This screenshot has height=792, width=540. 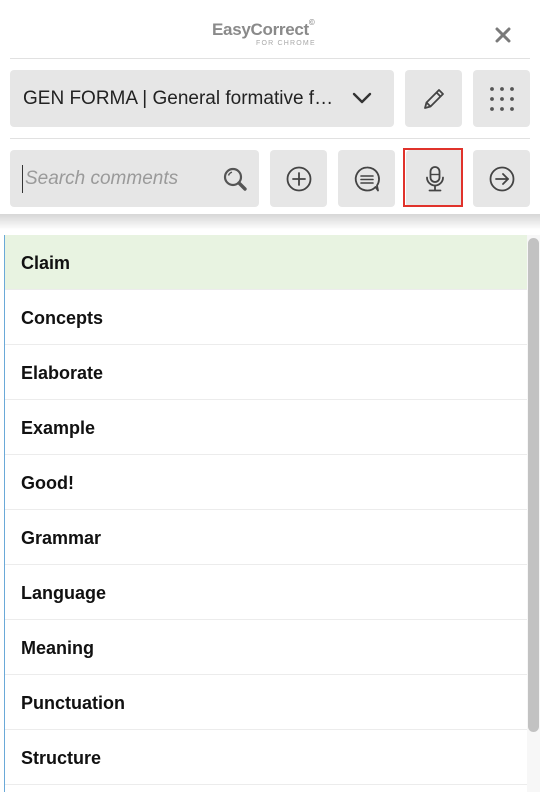 I want to click on list-item-label: Concepts, so click(x=62, y=318).